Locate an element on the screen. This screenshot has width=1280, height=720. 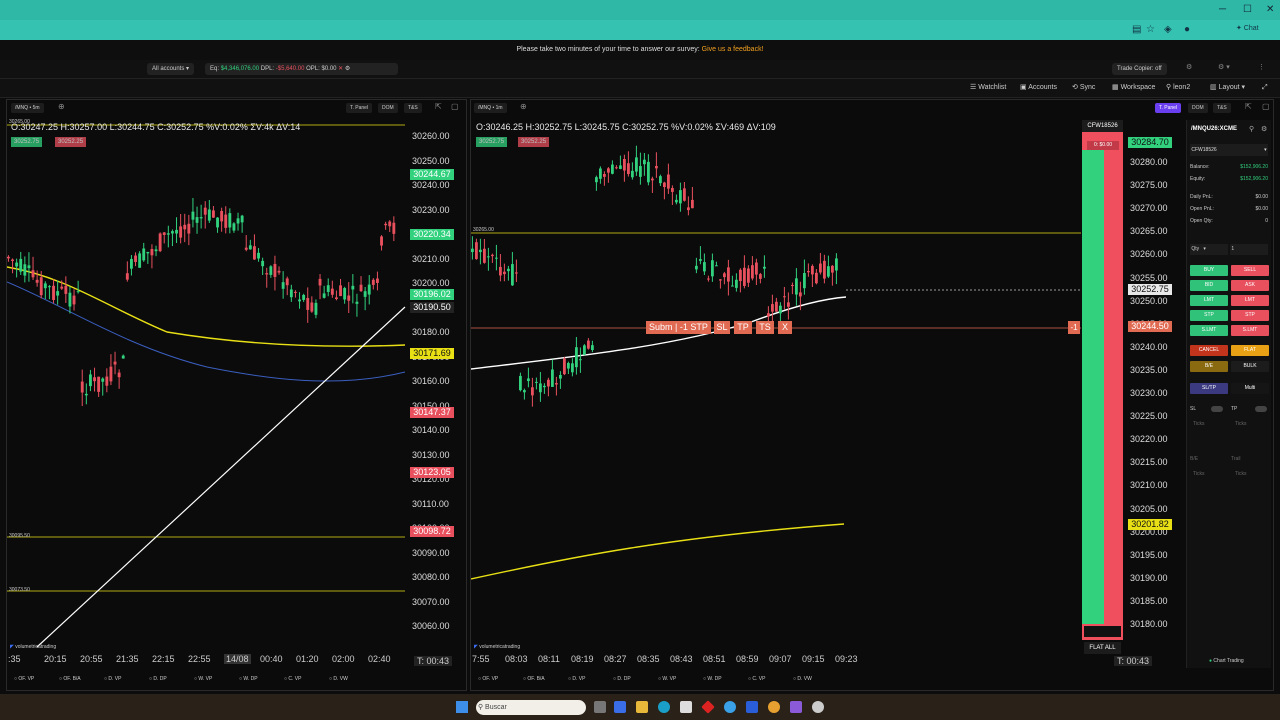
buy-bid-button: BID is located at coordinates (1209, 285).